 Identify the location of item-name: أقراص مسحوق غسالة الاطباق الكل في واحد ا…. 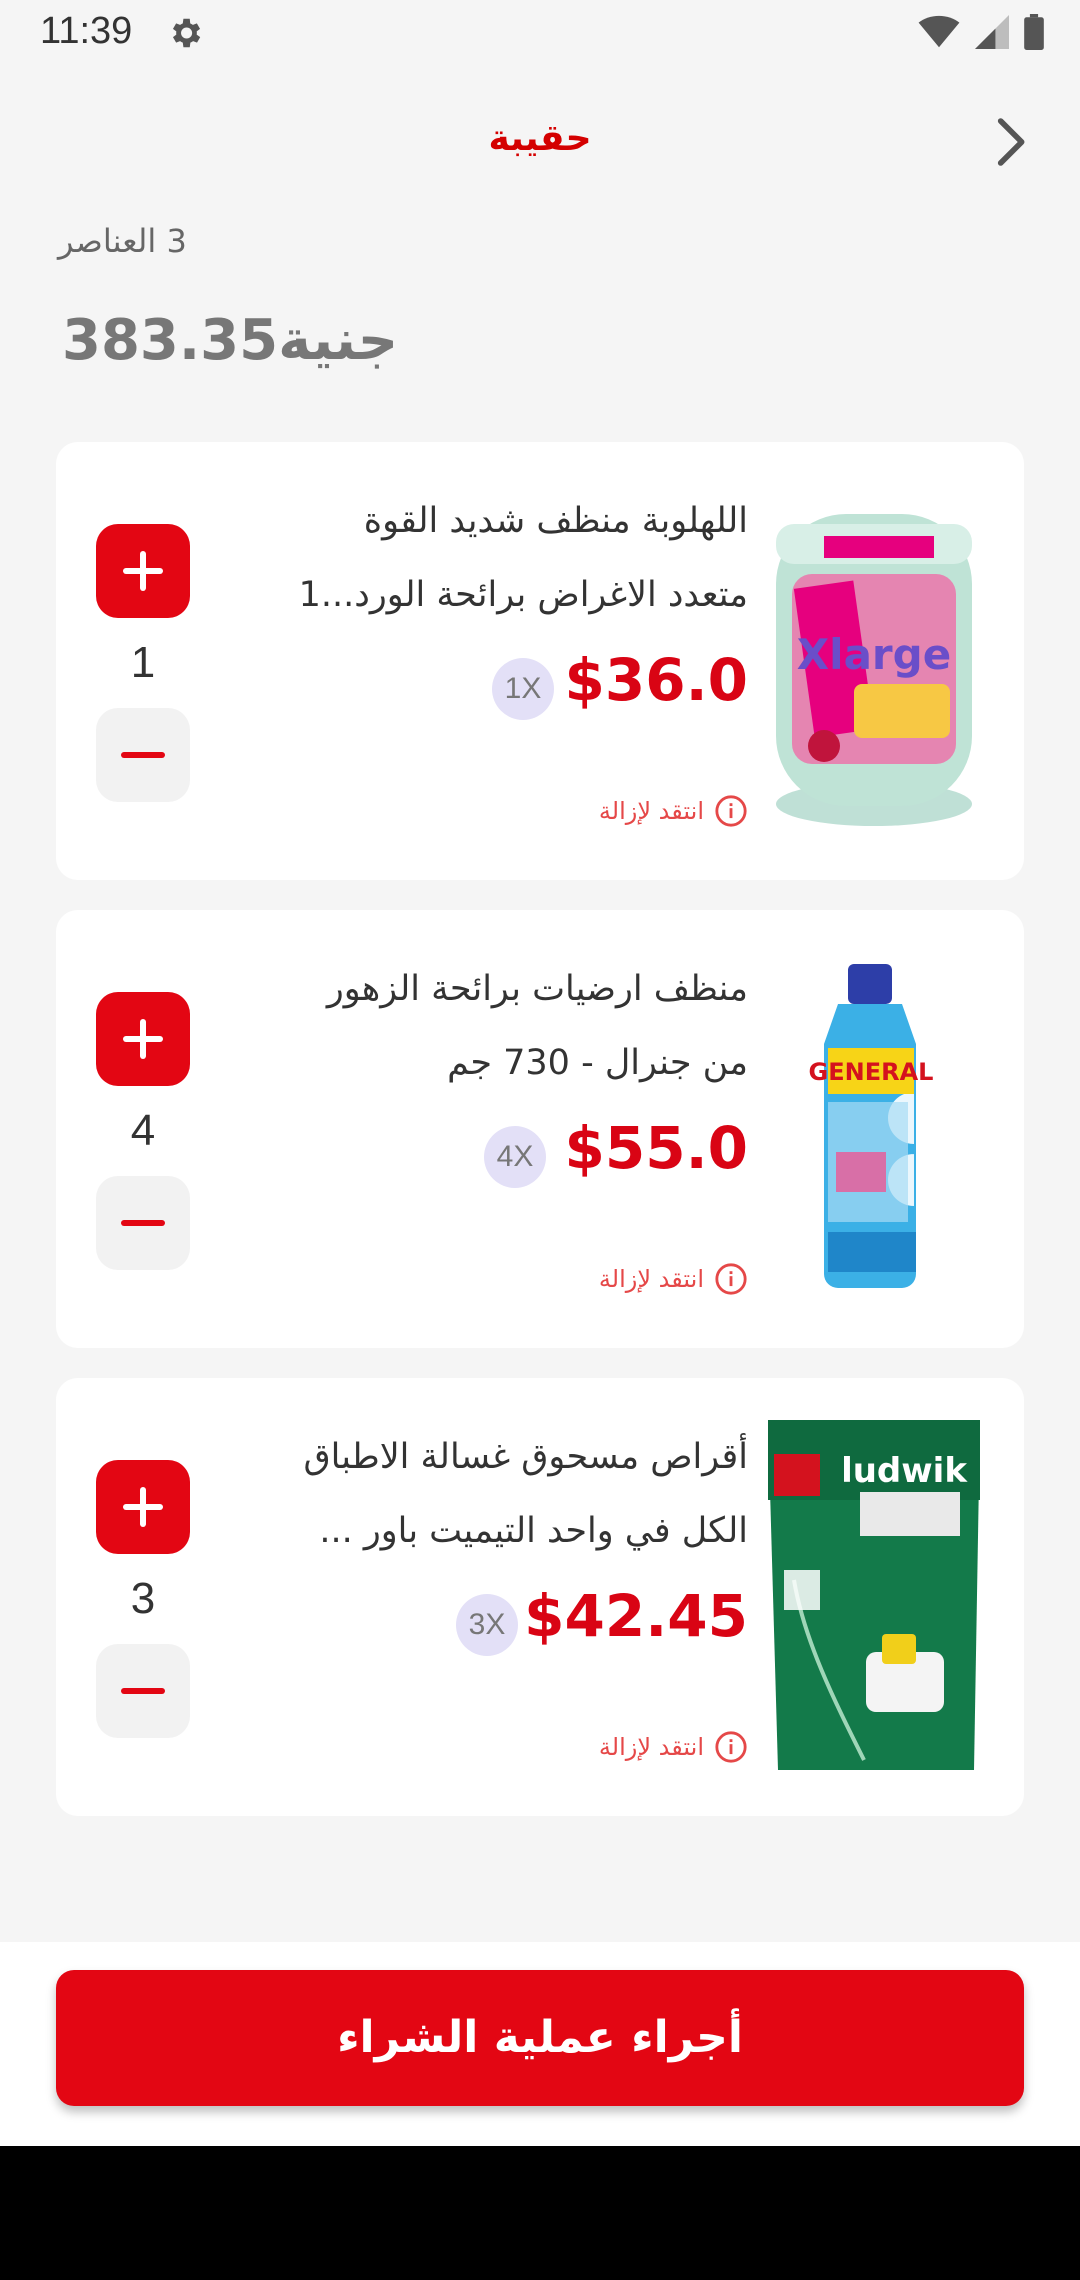
(525, 1494).